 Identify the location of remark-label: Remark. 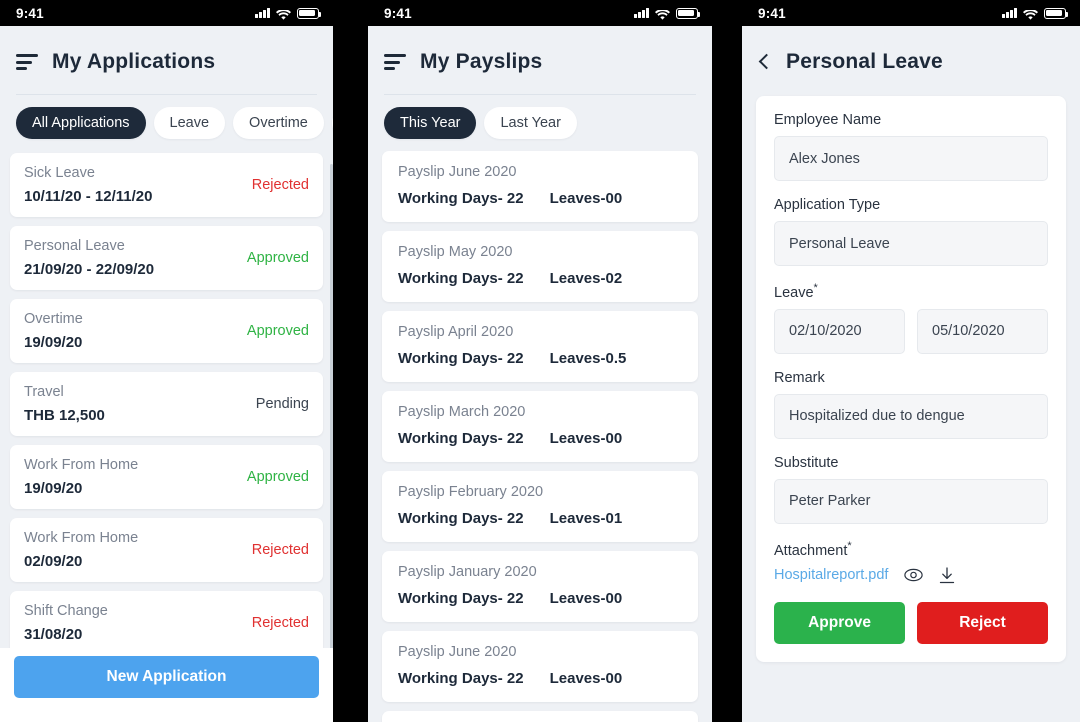
(799, 377).